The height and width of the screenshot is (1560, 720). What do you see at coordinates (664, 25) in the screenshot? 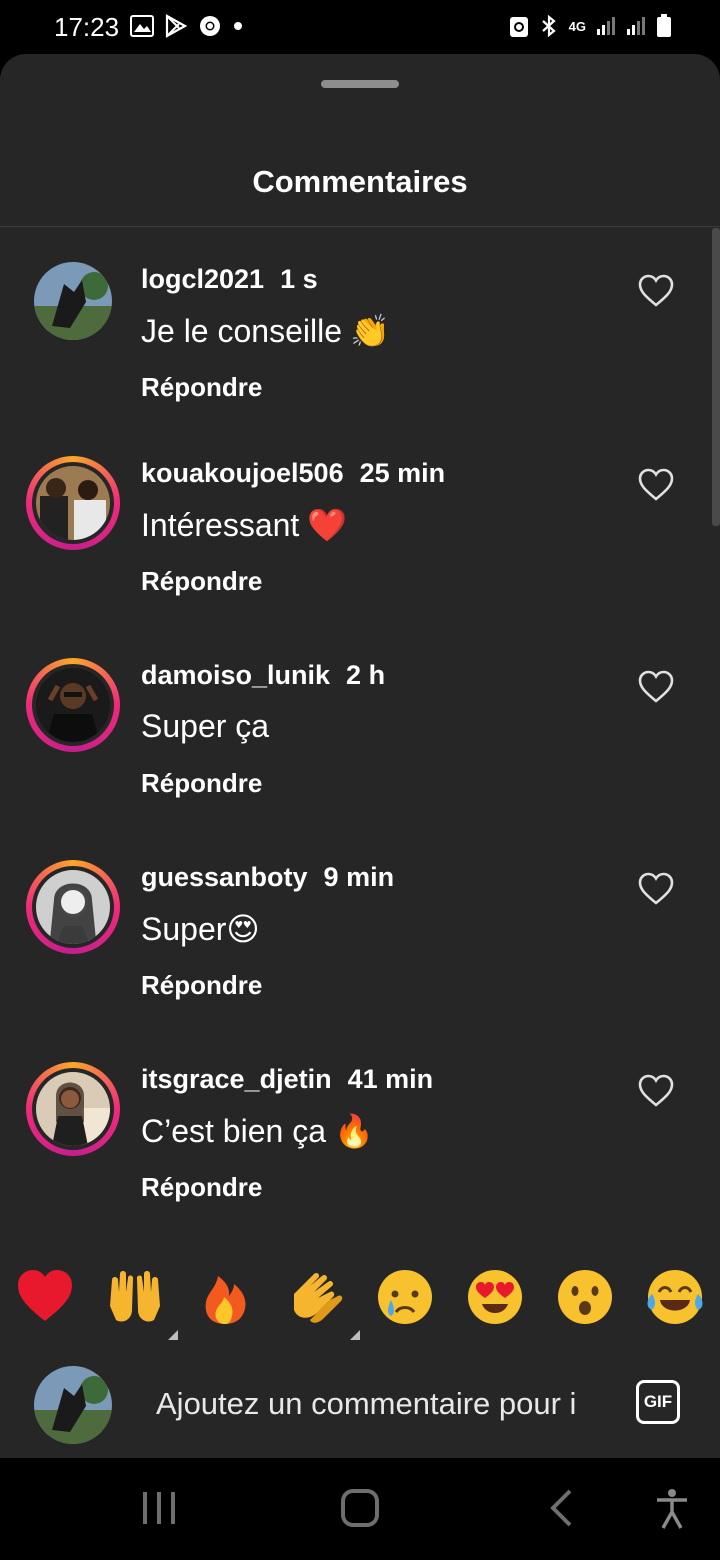
I see `battery-icon` at bounding box center [664, 25].